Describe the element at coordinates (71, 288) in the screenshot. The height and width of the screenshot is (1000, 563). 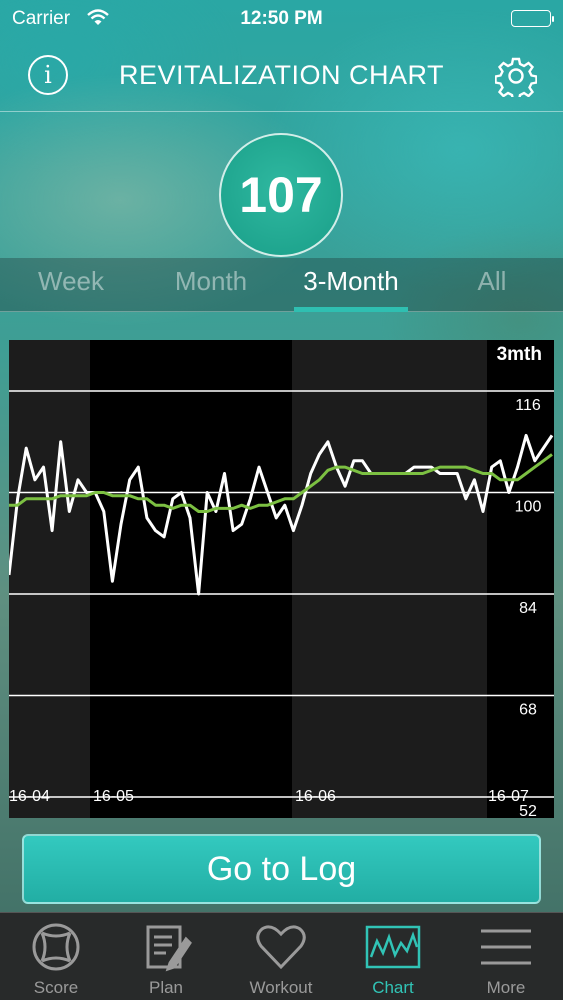
I see `tab-week: Week` at that location.